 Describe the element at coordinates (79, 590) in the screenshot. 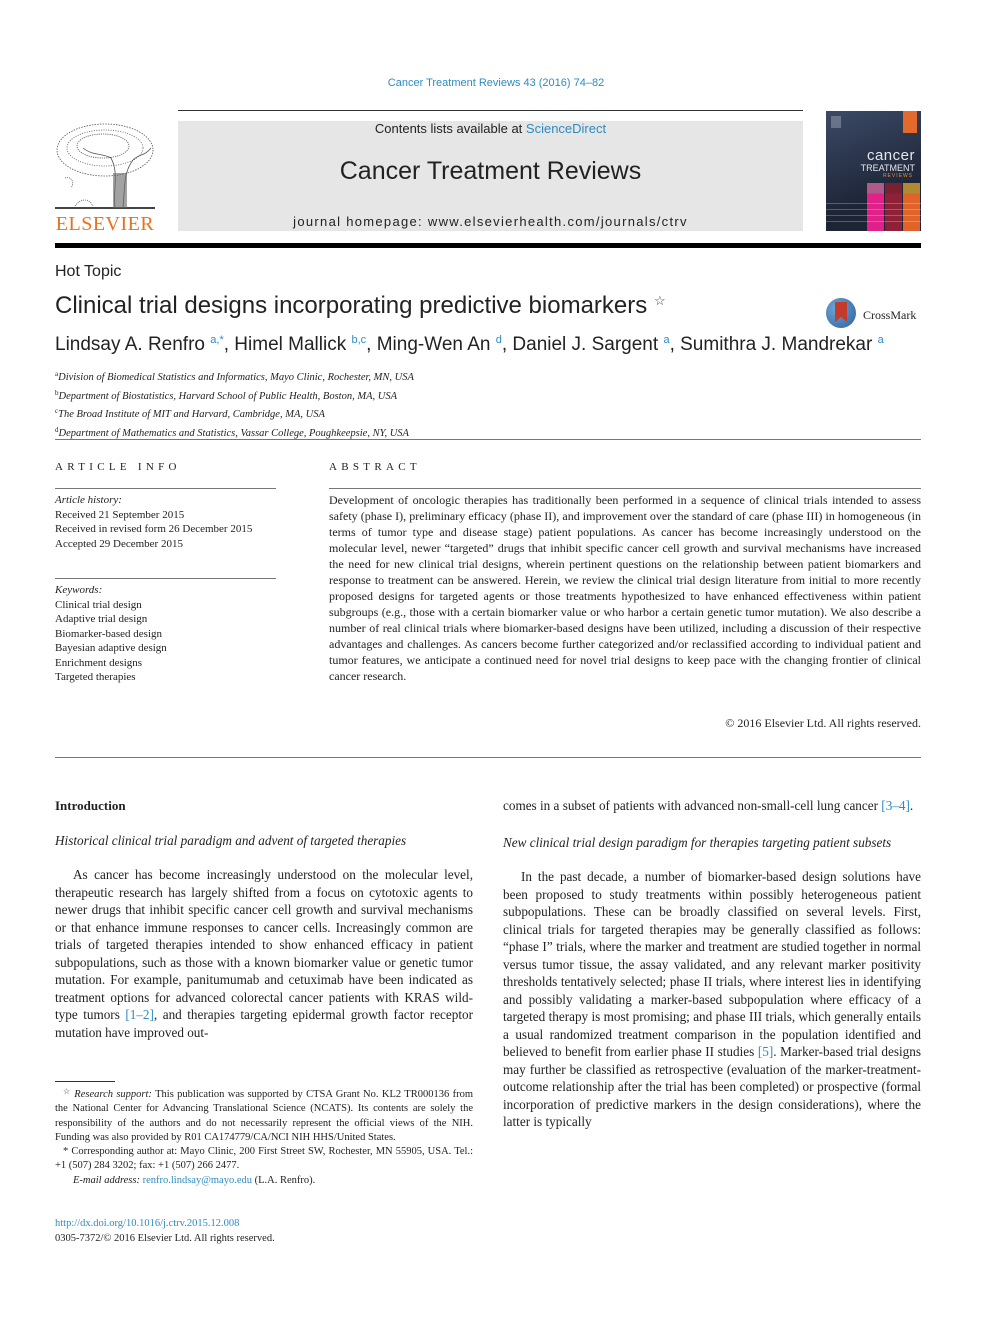

I see `keywords-label: Keywords:` at that location.